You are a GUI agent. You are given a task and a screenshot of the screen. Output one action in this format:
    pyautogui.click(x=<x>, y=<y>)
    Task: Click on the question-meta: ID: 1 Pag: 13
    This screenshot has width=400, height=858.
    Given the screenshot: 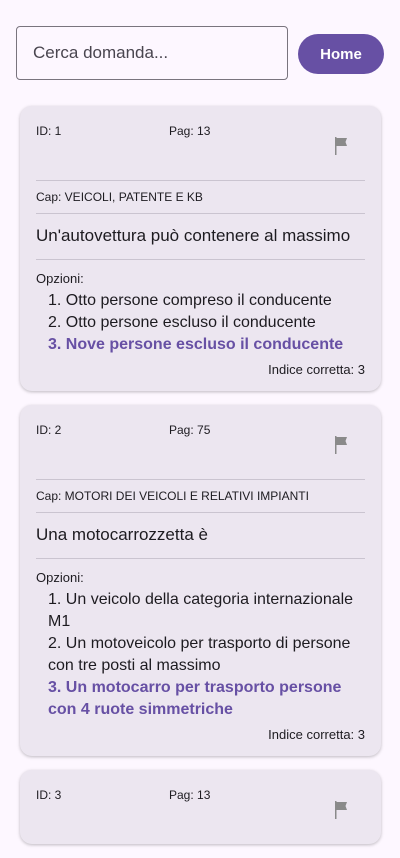 What is the action you would take?
    pyautogui.click(x=200, y=143)
    